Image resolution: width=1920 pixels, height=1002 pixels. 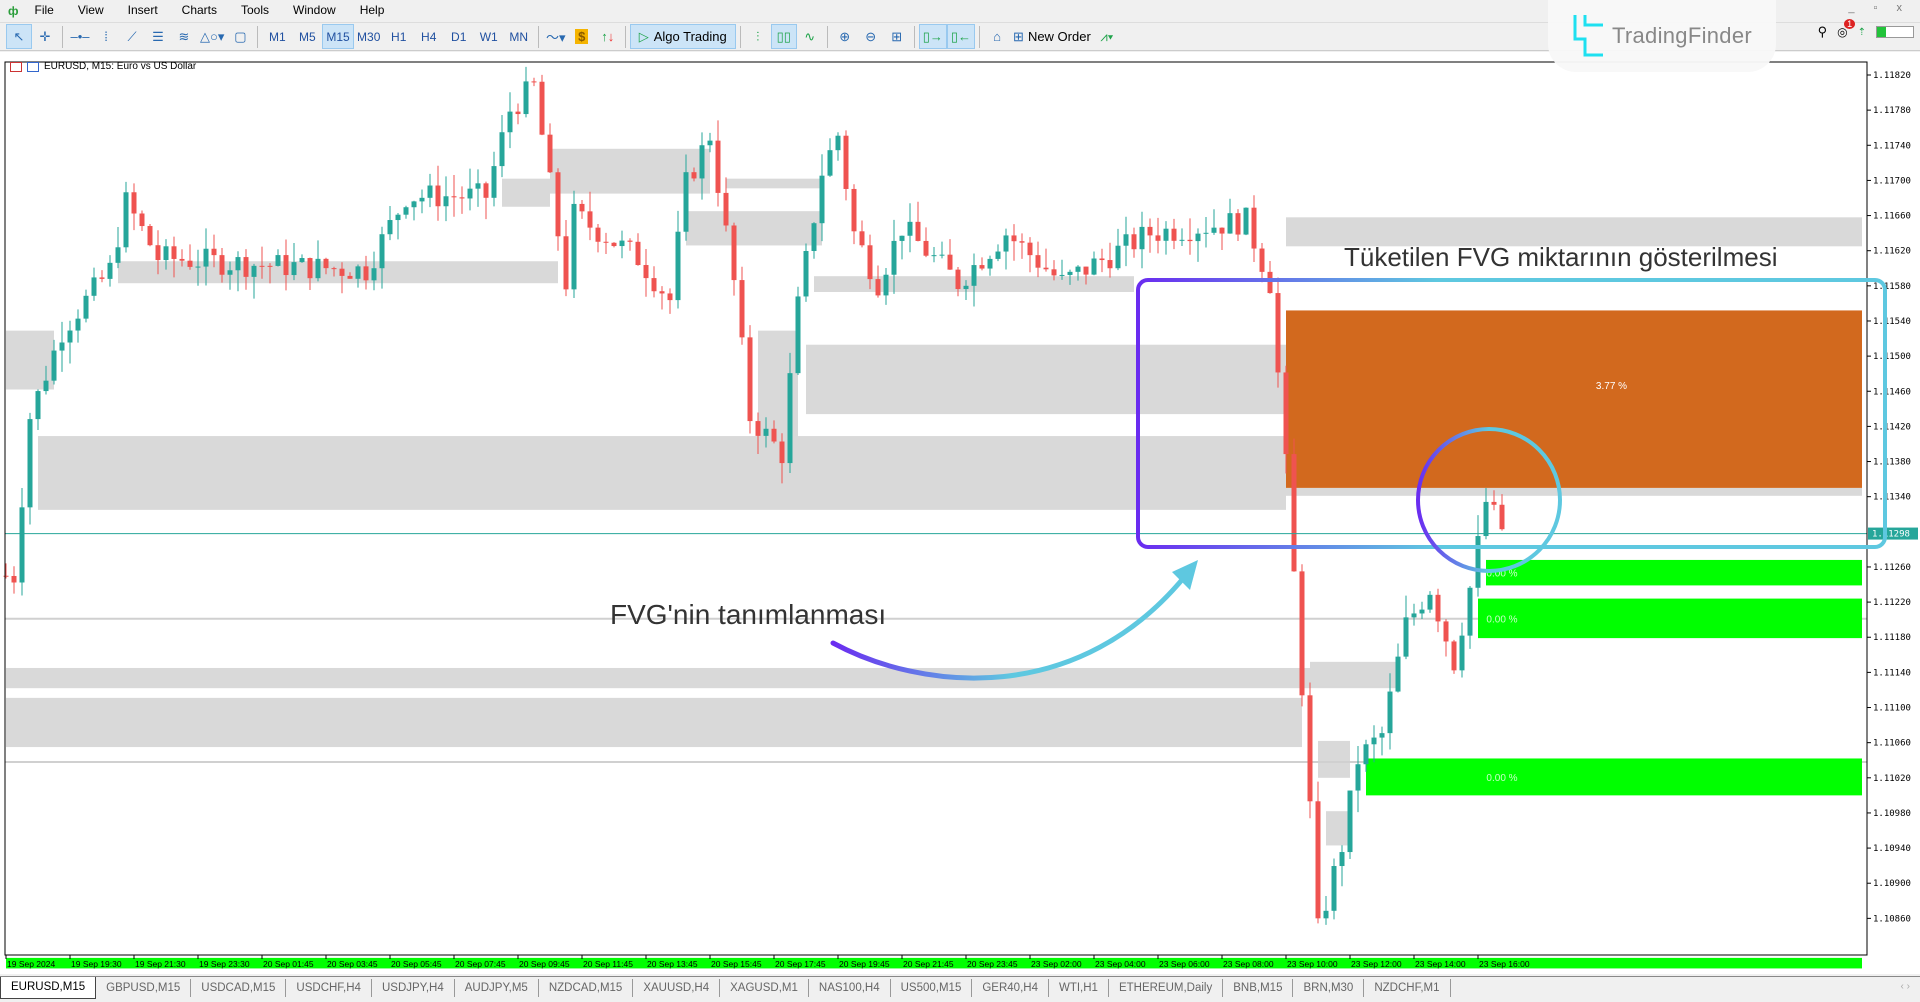 I want to click on tab-usdchf-h4: USDCHF,H4, so click(x=329, y=988).